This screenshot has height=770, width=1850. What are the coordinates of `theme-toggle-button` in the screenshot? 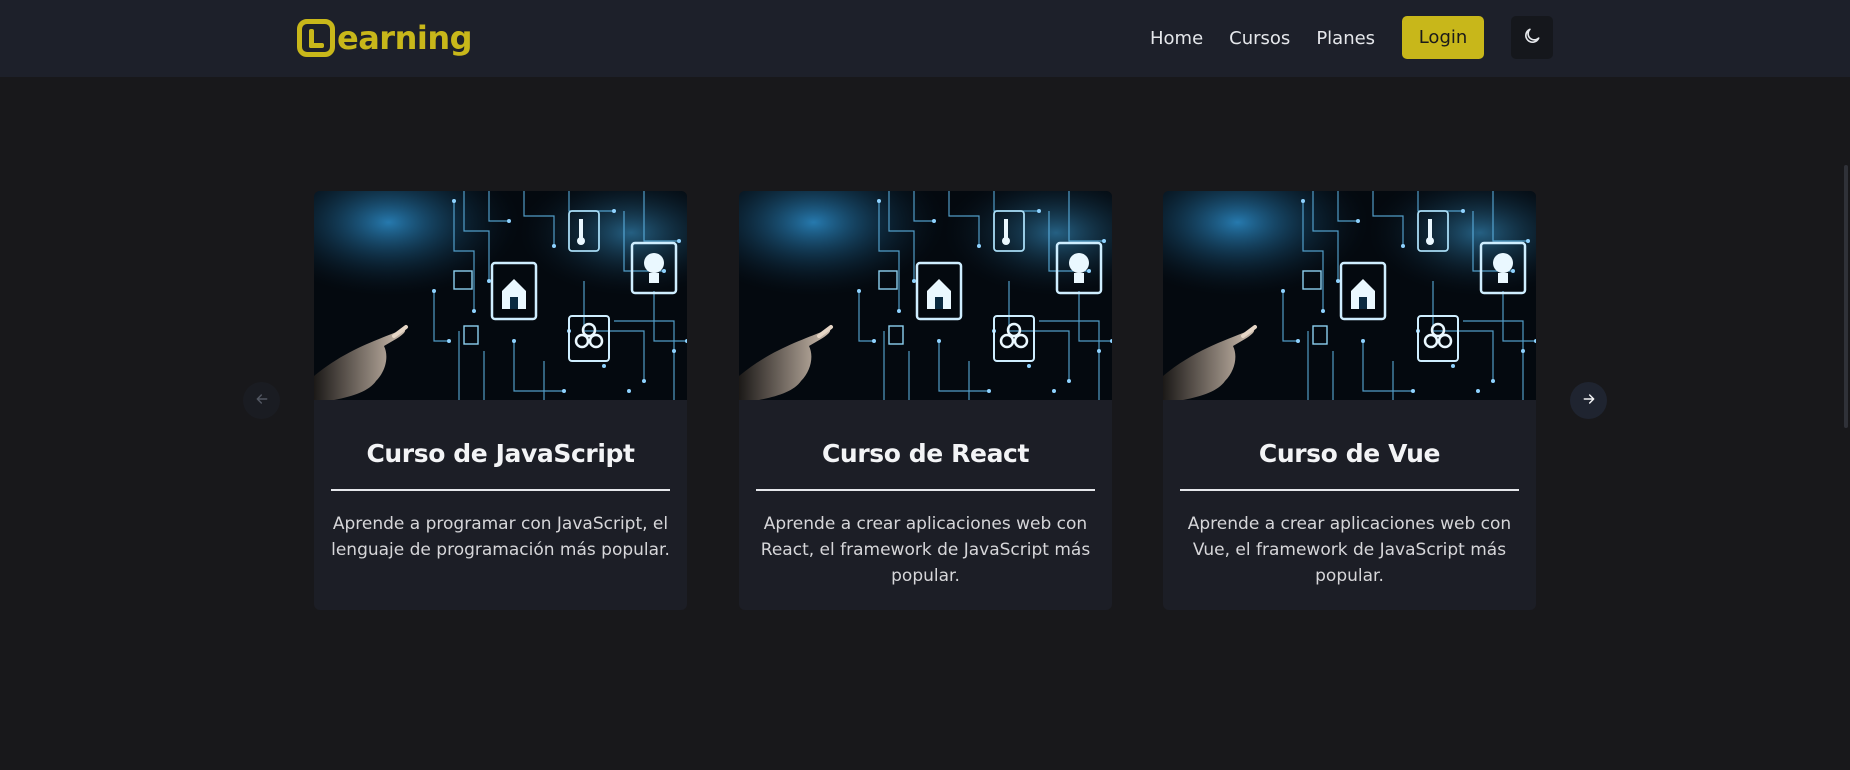 It's located at (1532, 37).